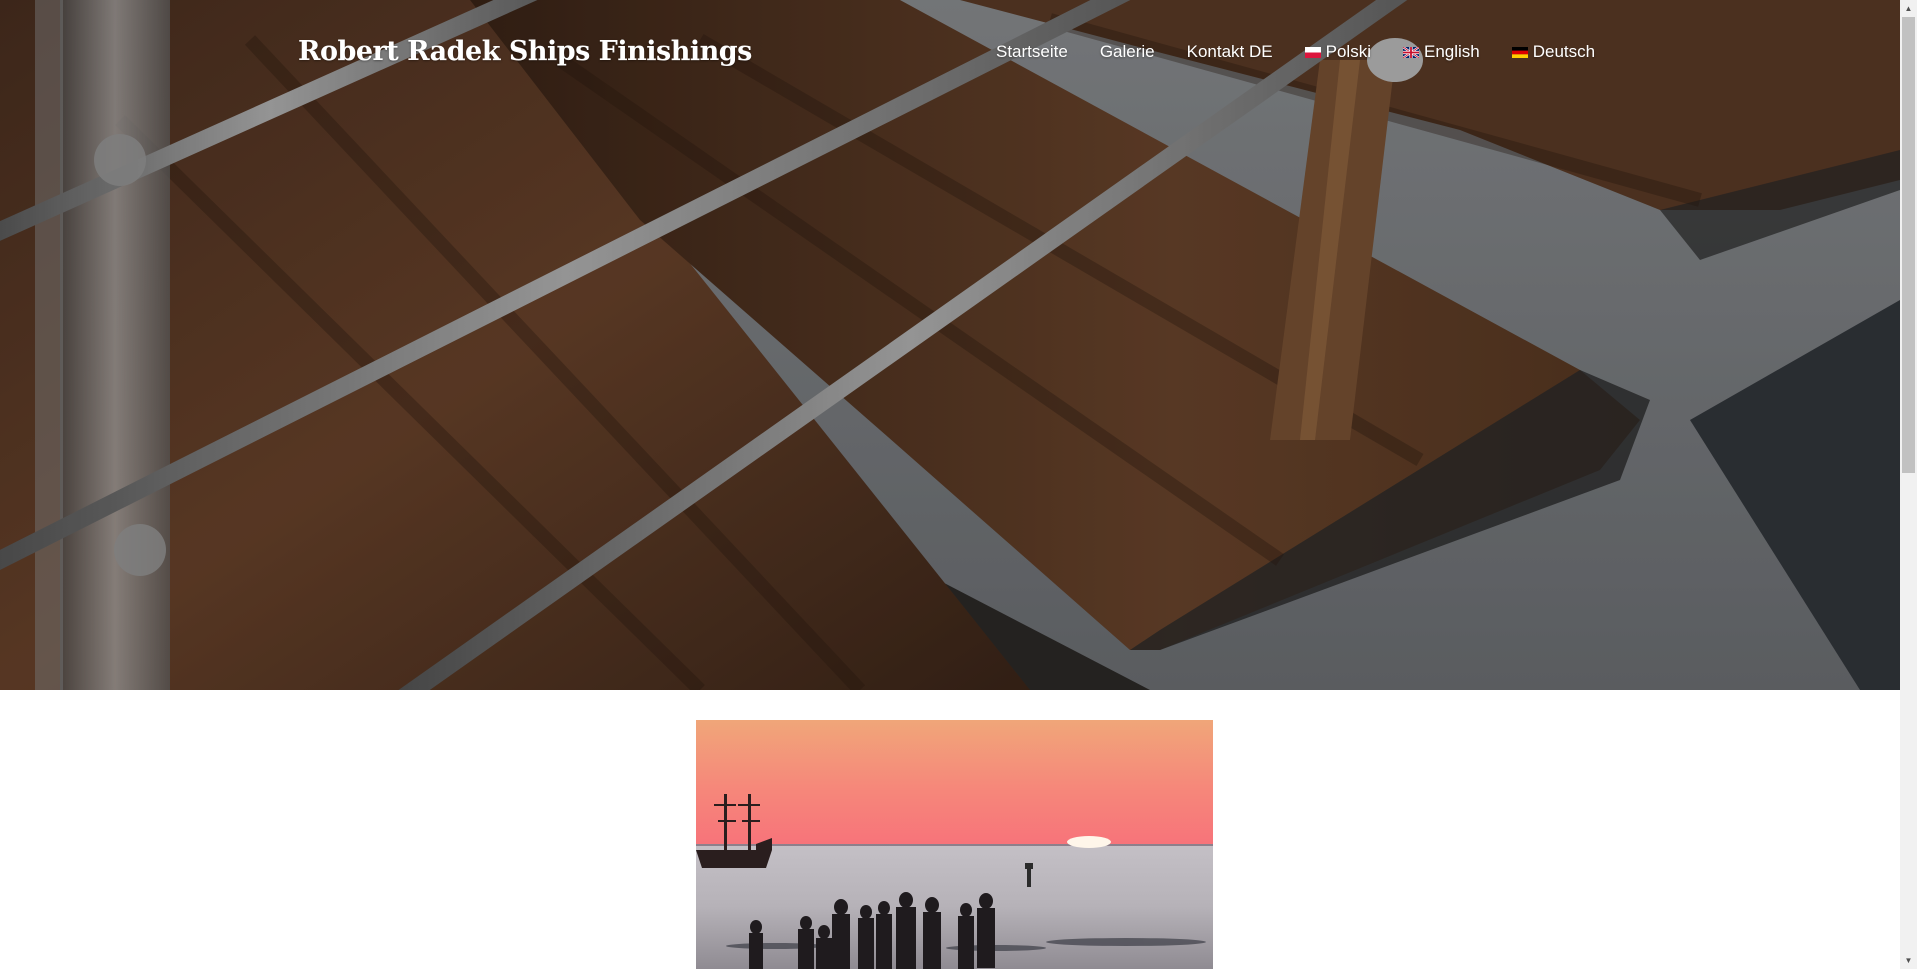 This screenshot has width=1917, height=969. Describe the element at coordinates (1564, 51) in the screenshot. I see `nav-item-label: Deutsch` at that location.